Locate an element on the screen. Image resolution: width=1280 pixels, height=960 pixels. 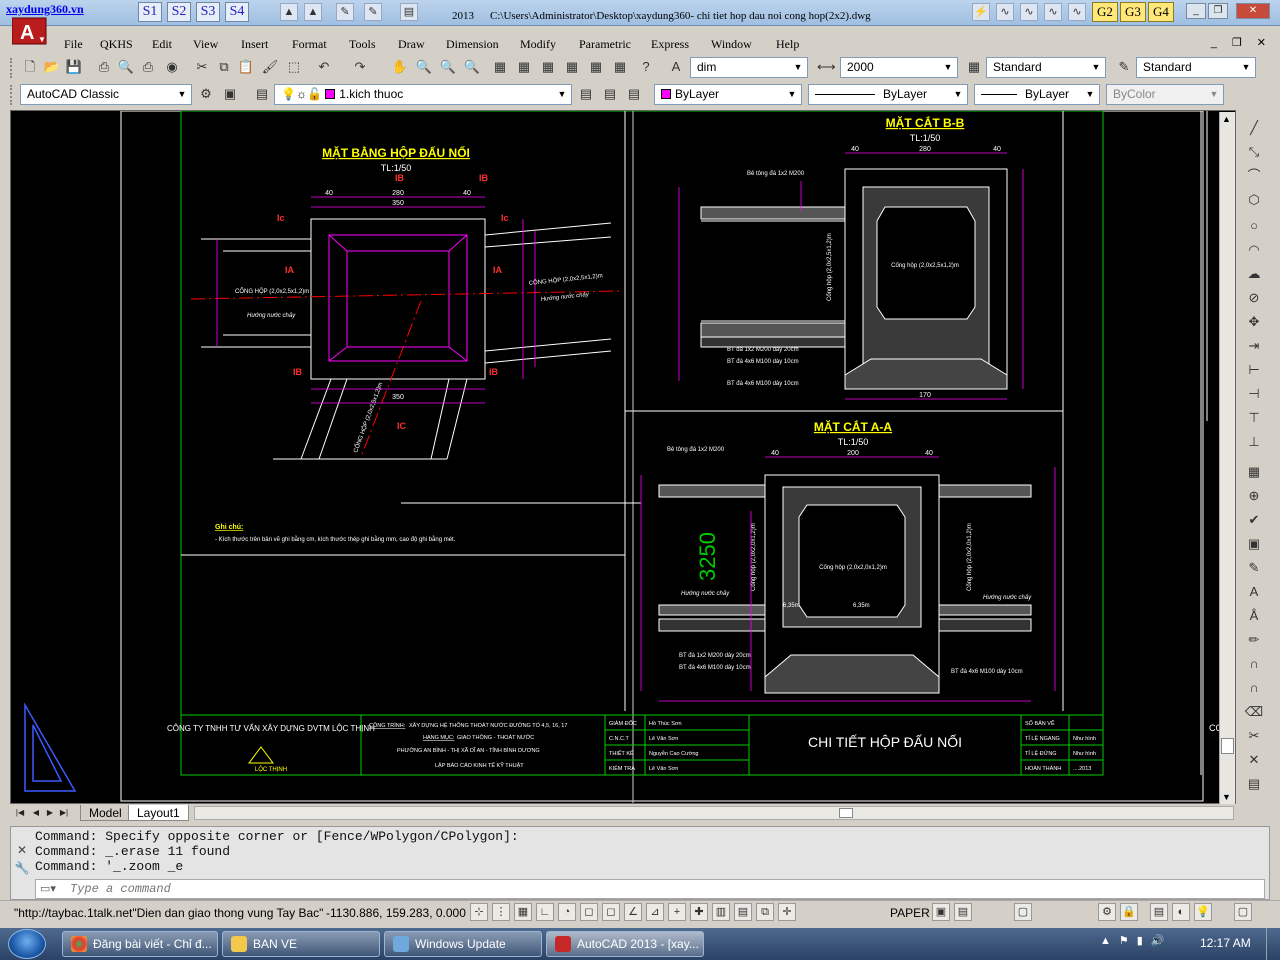
match-properties-icon: 🖌 is located at coordinates (270, 67).